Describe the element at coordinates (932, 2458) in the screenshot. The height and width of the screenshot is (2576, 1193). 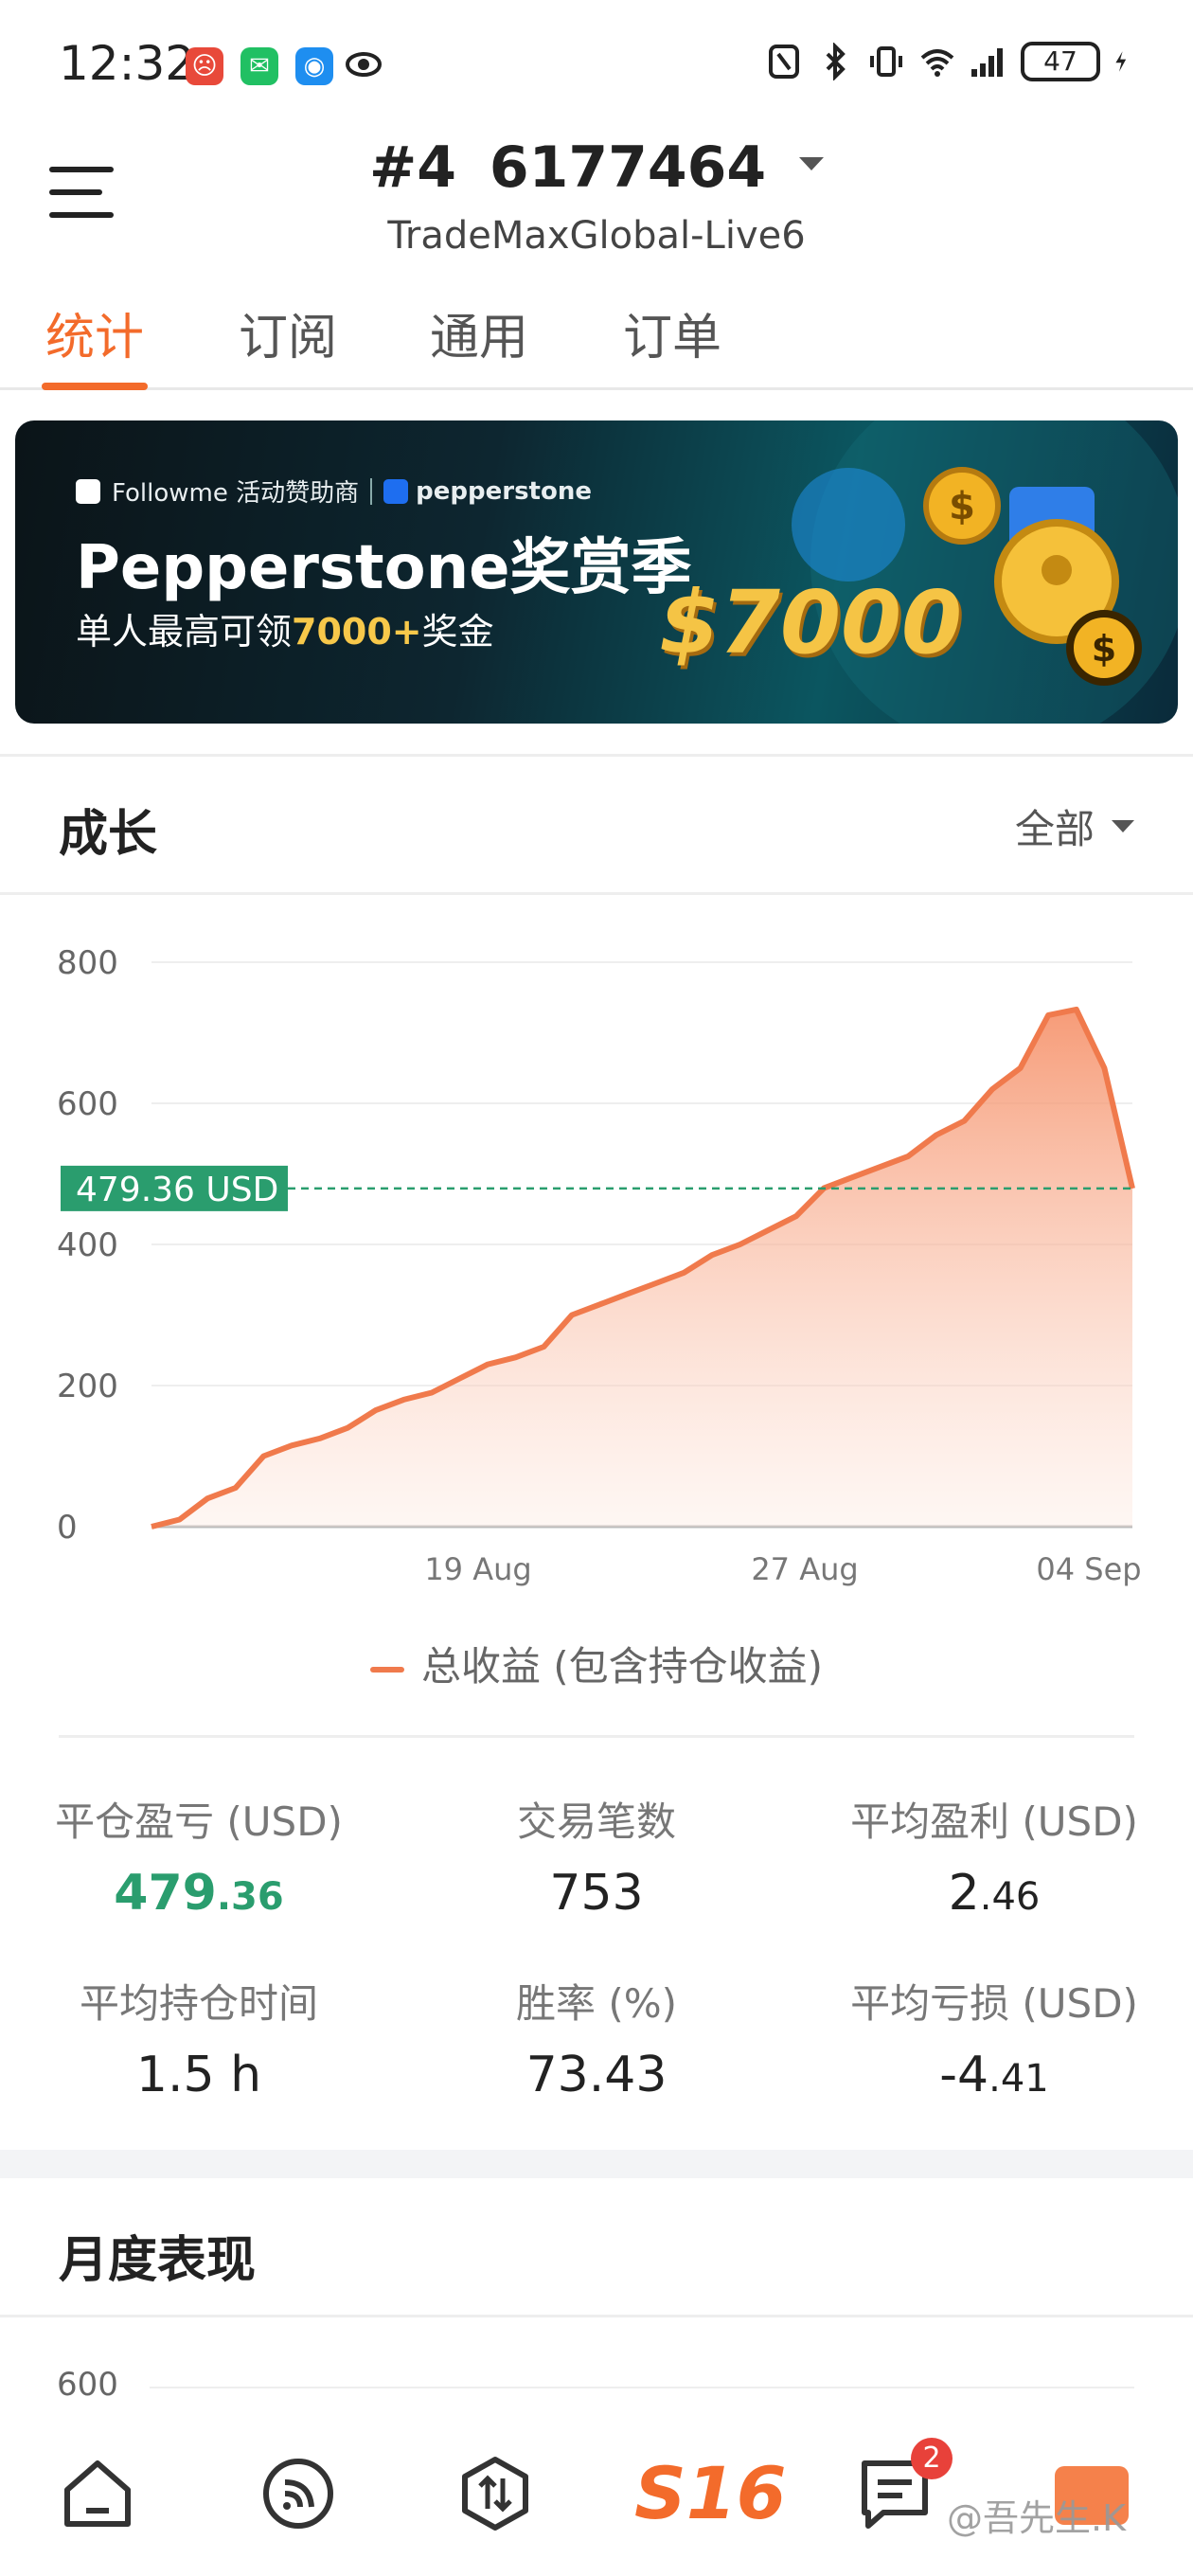
I see `notification-badge: 2` at that location.